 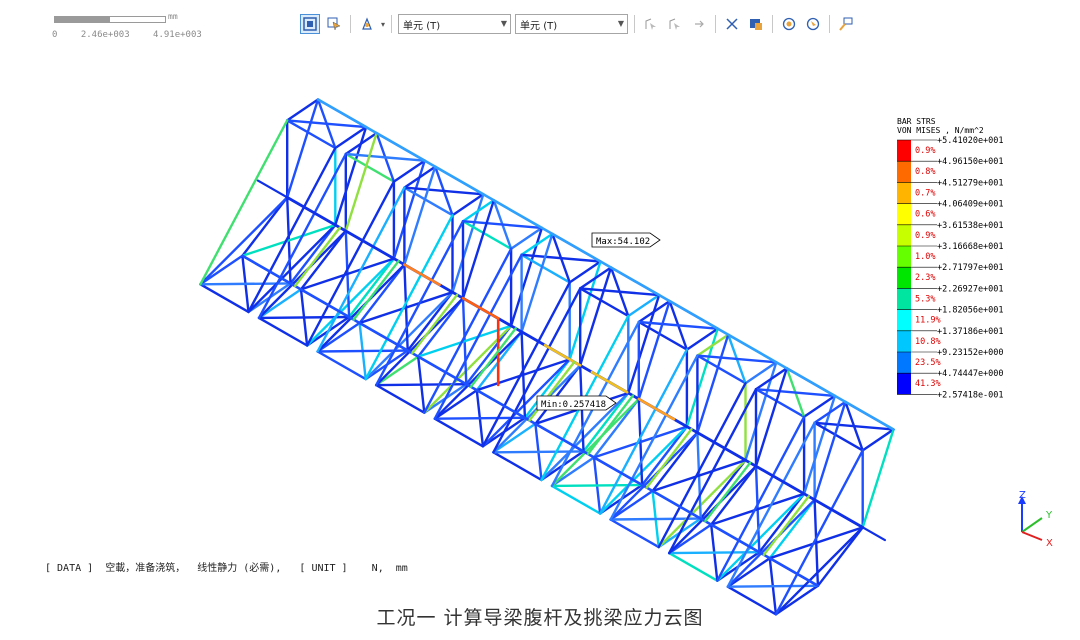 I want to click on axis-x-label: X, so click(x=1049, y=543).